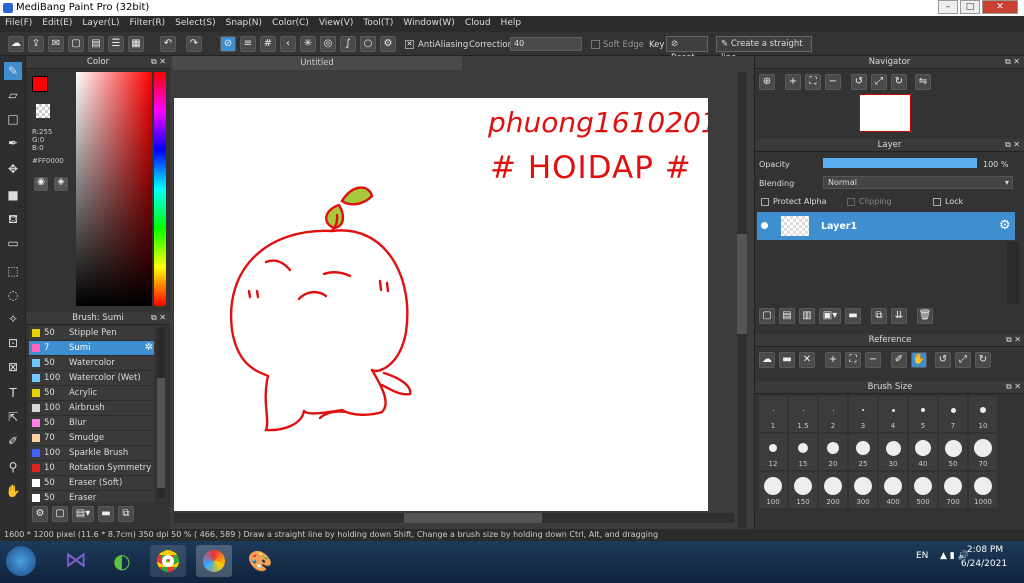  Describe the element at coordinates (83, 514) in the screenshot. I see `brush-menu-icon: ▤▾` at that location.